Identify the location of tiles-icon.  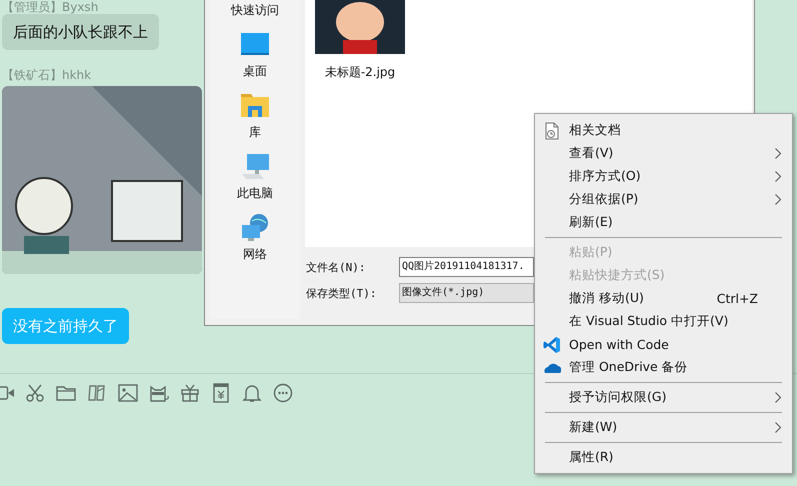
(97, 393).